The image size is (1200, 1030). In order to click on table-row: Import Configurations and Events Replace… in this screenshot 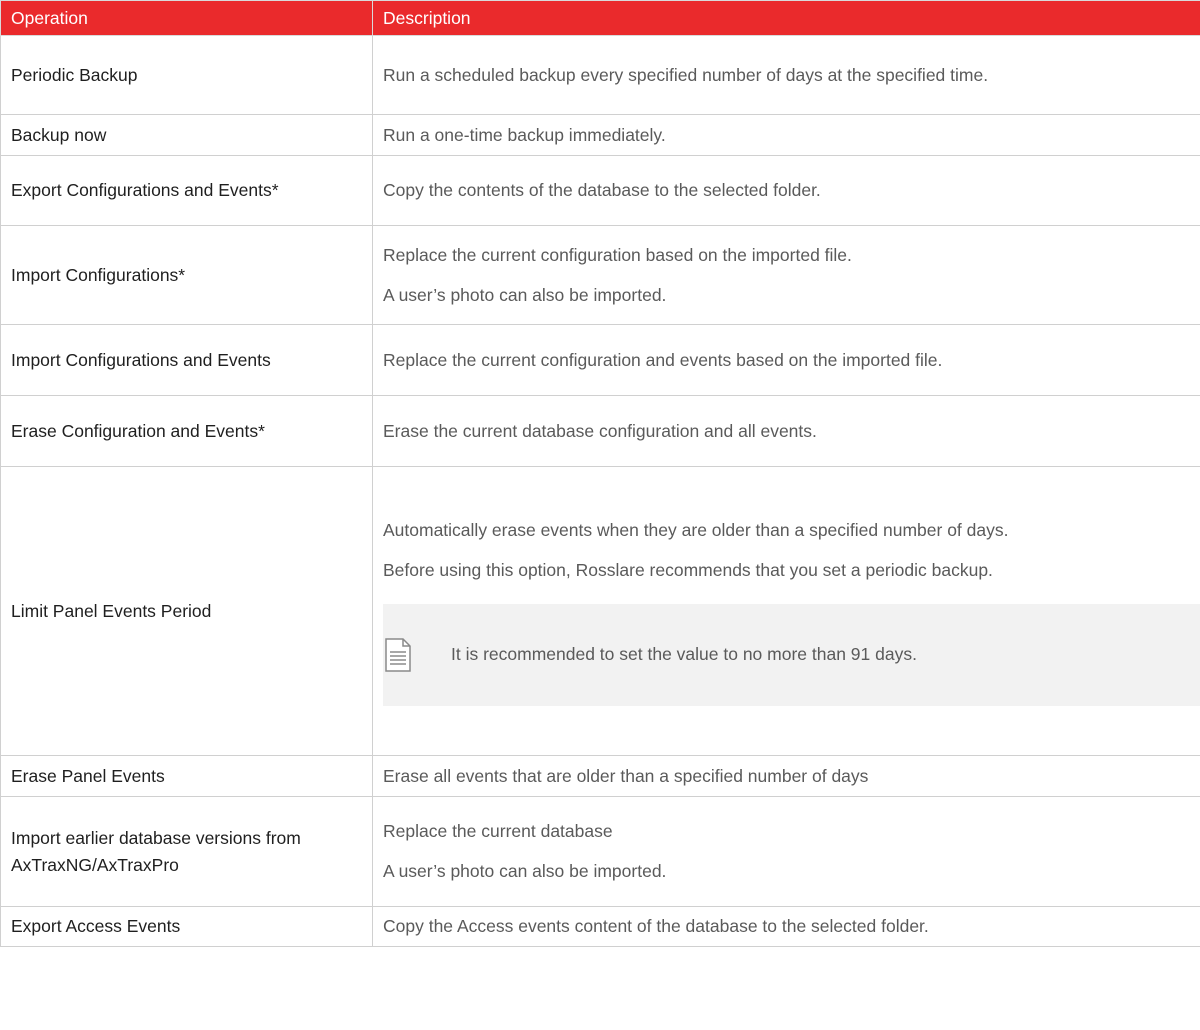, I will do `click(600, 360)`.